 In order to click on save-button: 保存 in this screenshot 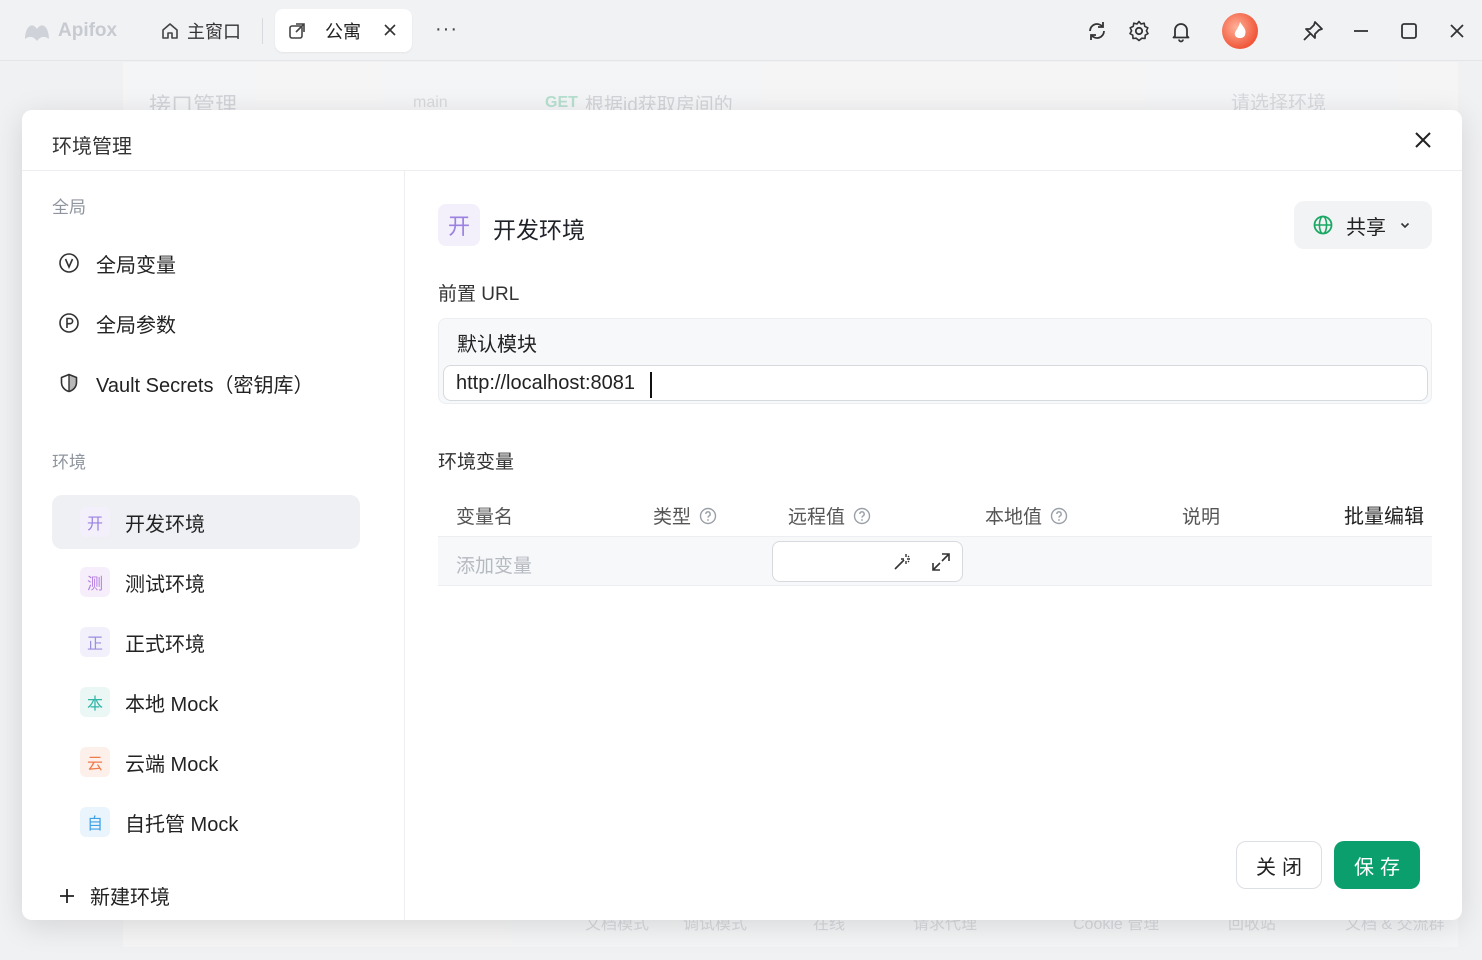, I will do `click(1377, 865)`.